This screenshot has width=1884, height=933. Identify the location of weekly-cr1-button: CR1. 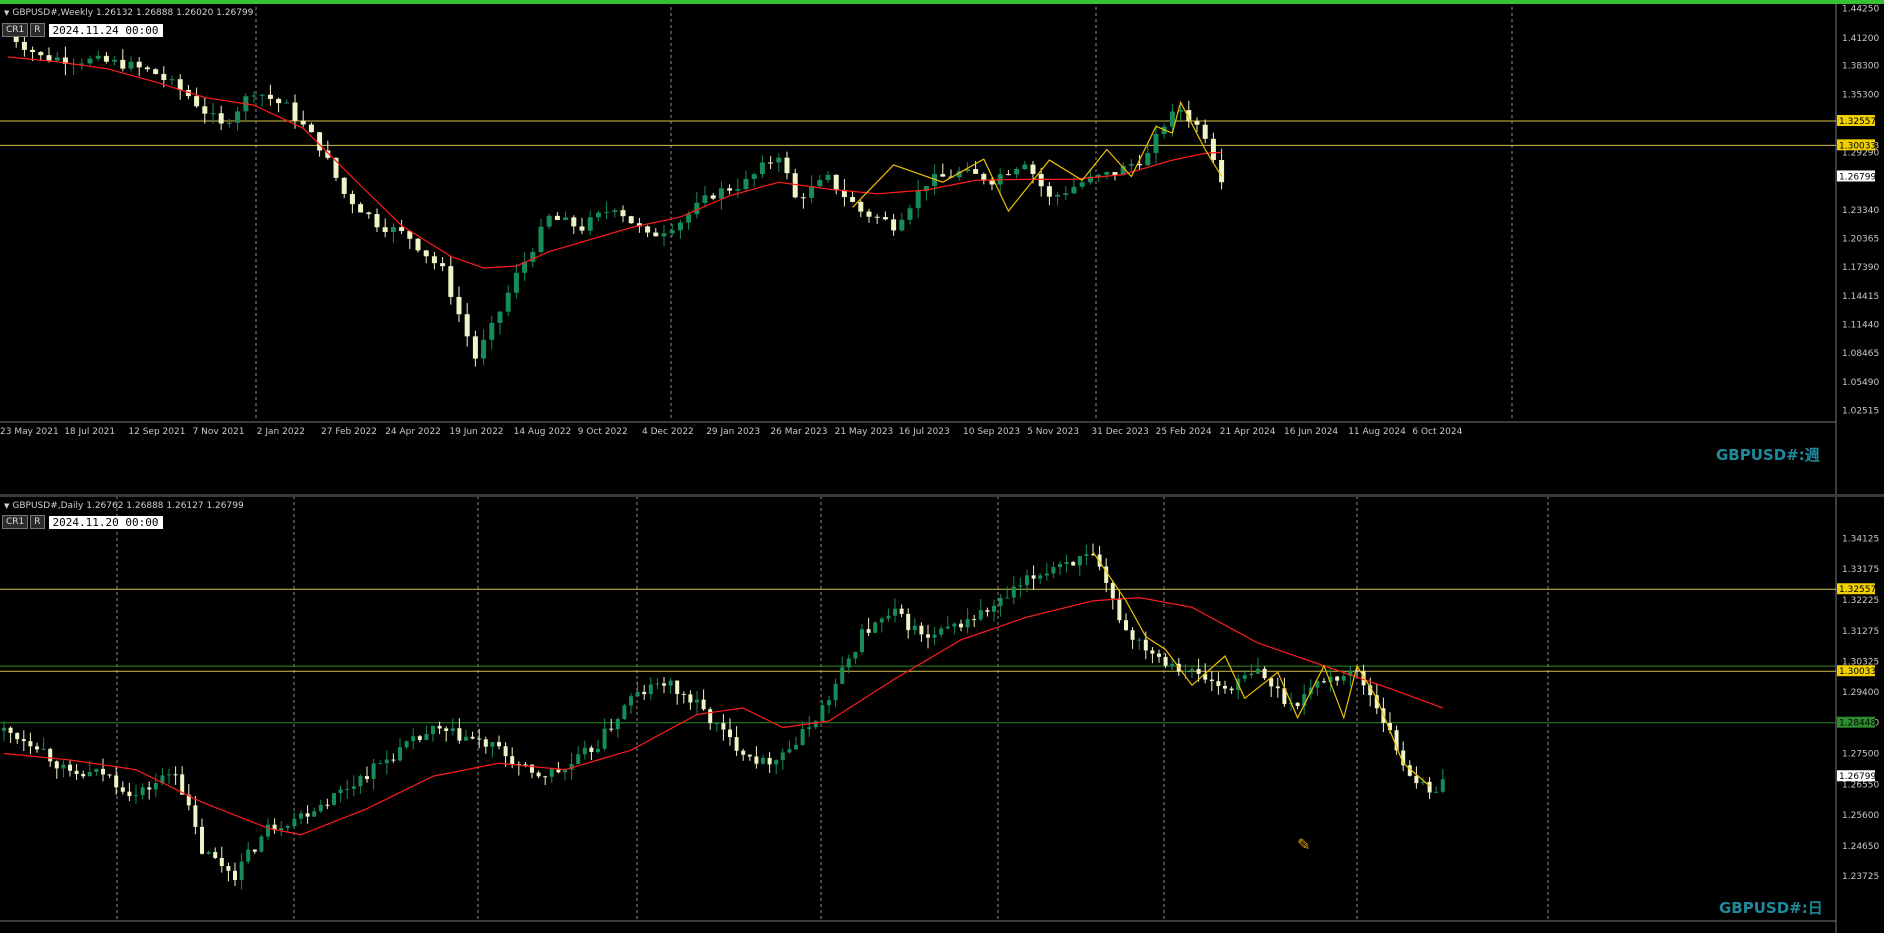
(15, 30).